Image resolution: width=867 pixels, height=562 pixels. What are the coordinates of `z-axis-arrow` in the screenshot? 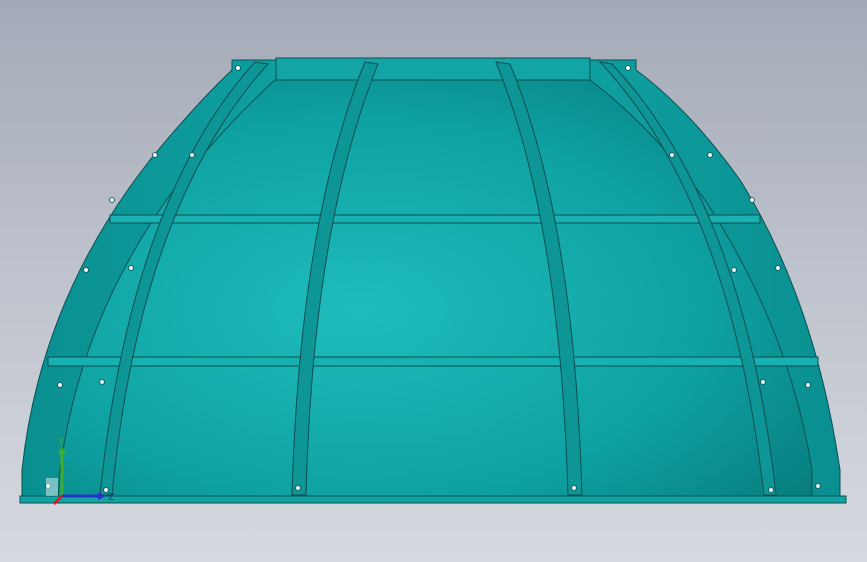 It's located at (102, 496).